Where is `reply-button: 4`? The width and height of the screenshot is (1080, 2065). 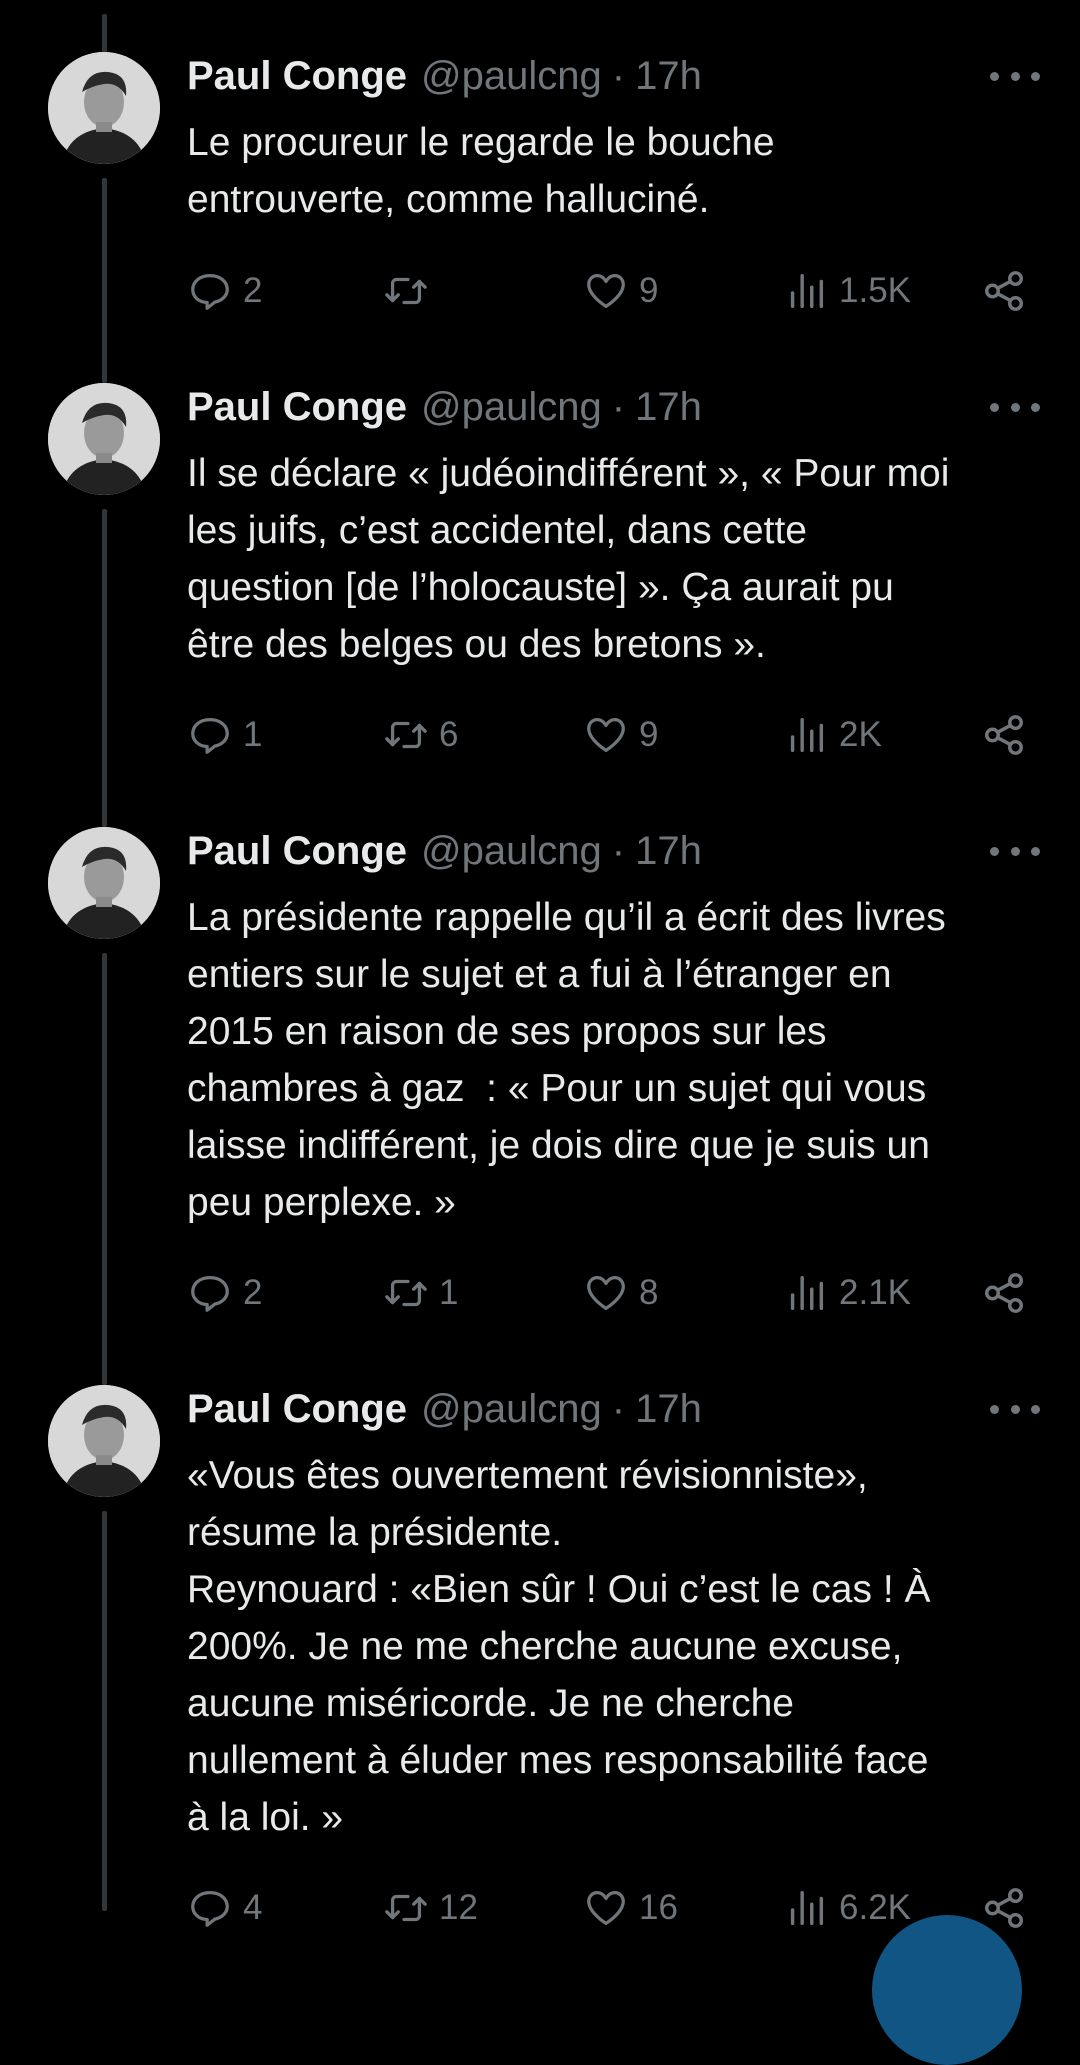 reply-button: 4 is located at coordinates (224, 1908).